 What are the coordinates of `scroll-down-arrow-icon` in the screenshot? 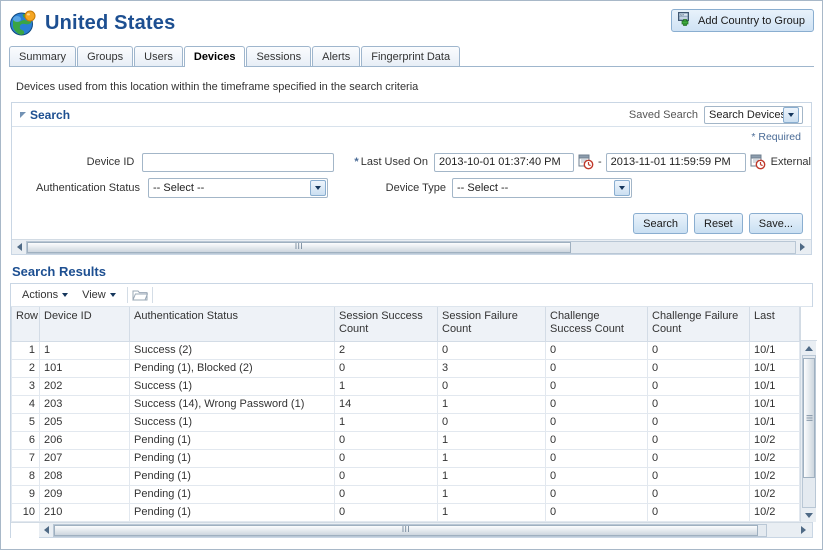 It's located at (809, 515).